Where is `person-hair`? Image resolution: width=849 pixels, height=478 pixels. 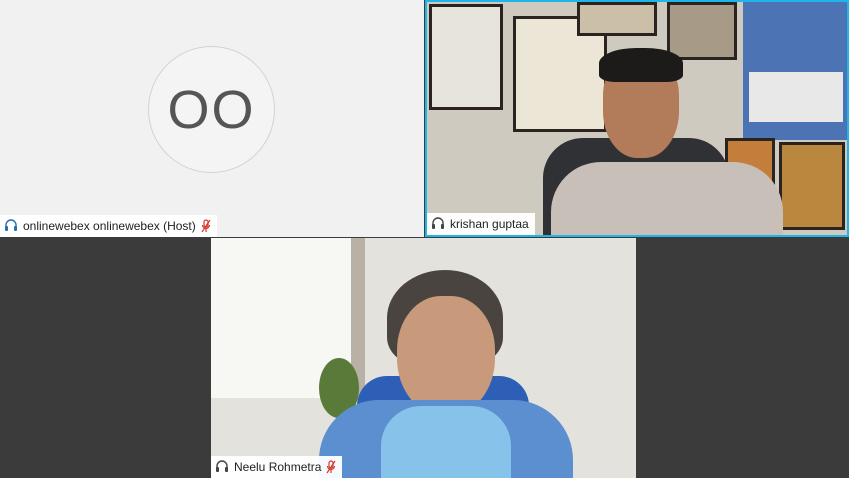 person-hair is located at coordinates (641, 65).